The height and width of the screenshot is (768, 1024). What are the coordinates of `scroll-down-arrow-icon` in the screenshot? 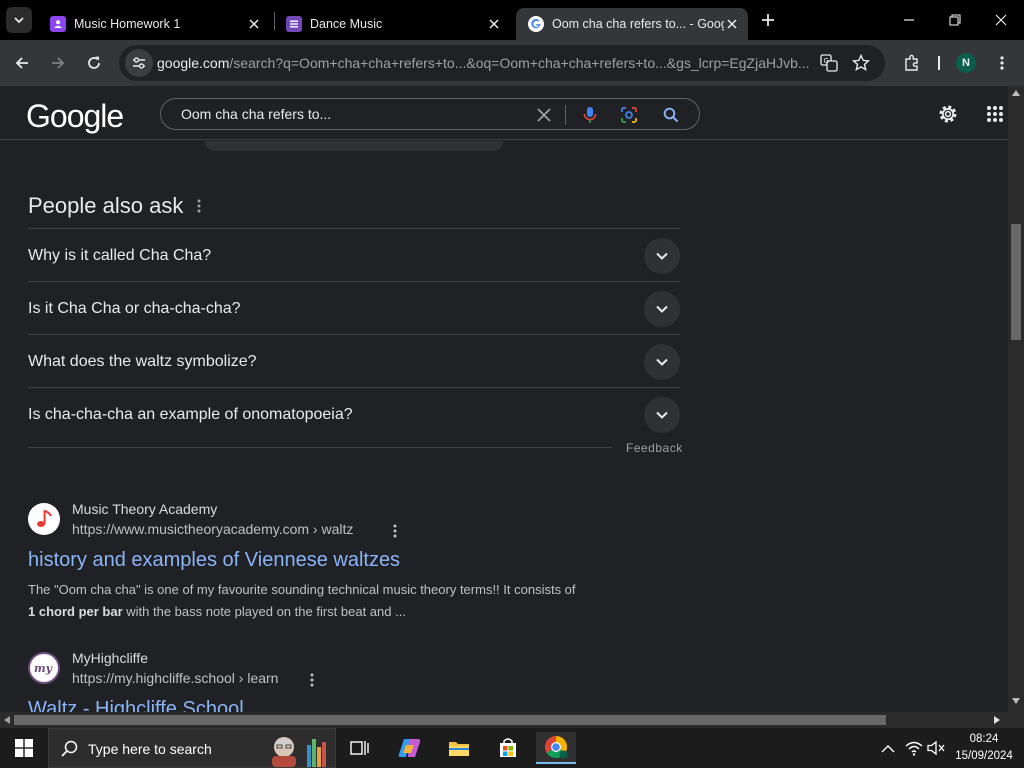 It's located at (1016, 701).